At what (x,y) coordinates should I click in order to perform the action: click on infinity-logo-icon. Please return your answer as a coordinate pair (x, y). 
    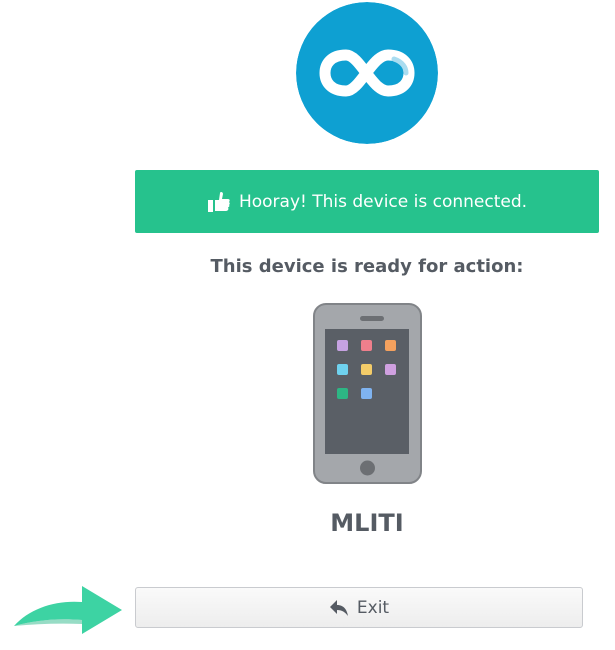
    Looking at the image, I should click on (367, 73).